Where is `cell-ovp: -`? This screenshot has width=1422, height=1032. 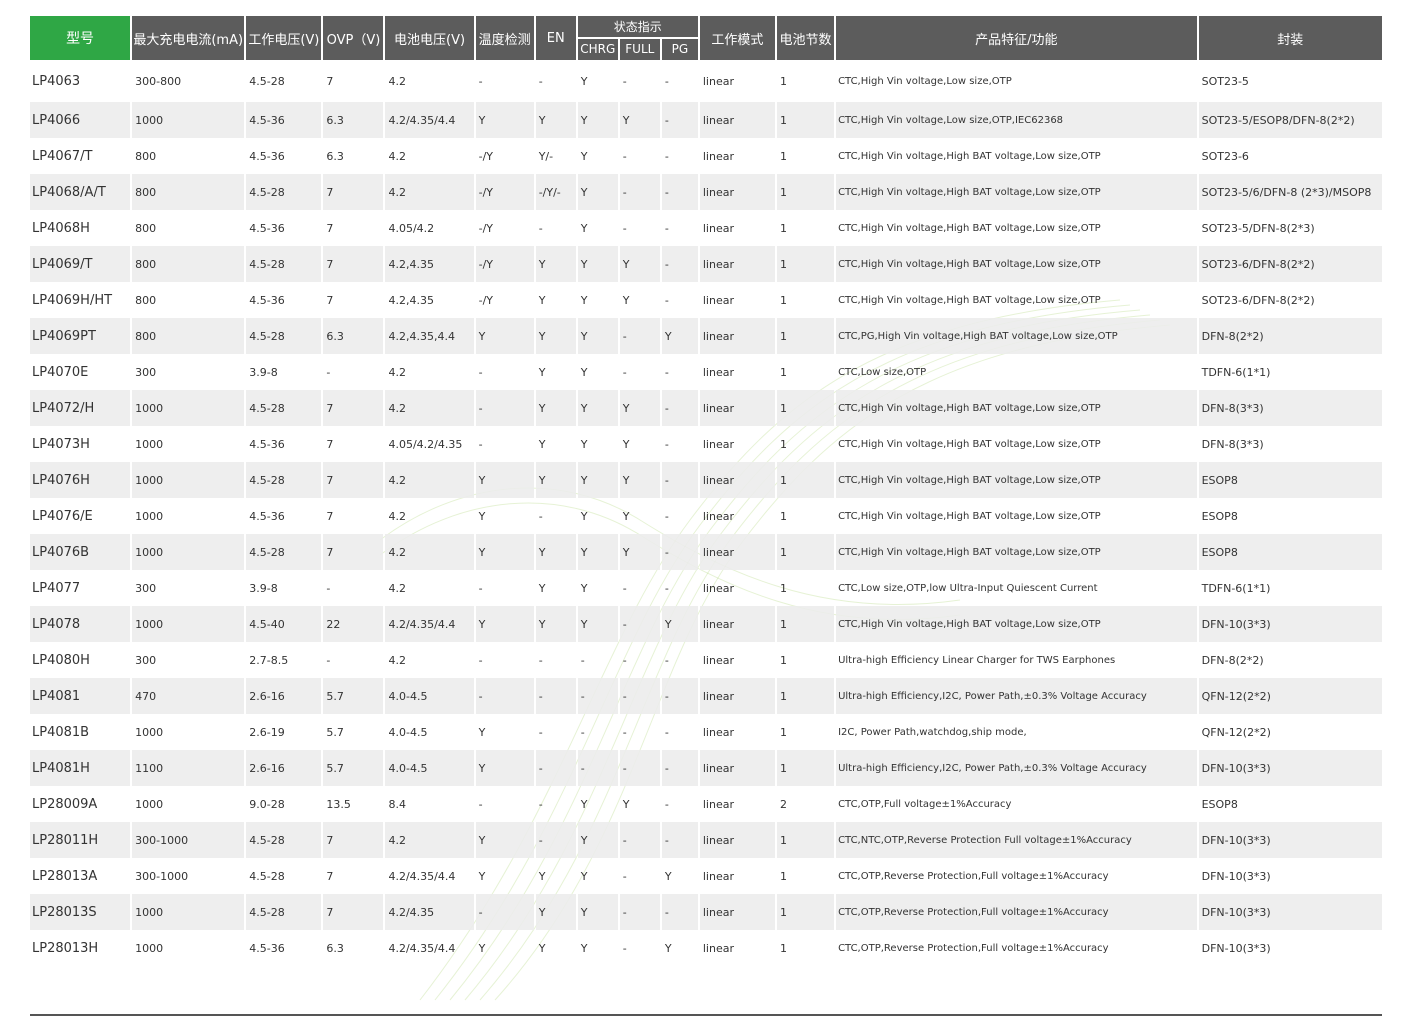 cell-ovp: - is located at coordinates (328, 588).